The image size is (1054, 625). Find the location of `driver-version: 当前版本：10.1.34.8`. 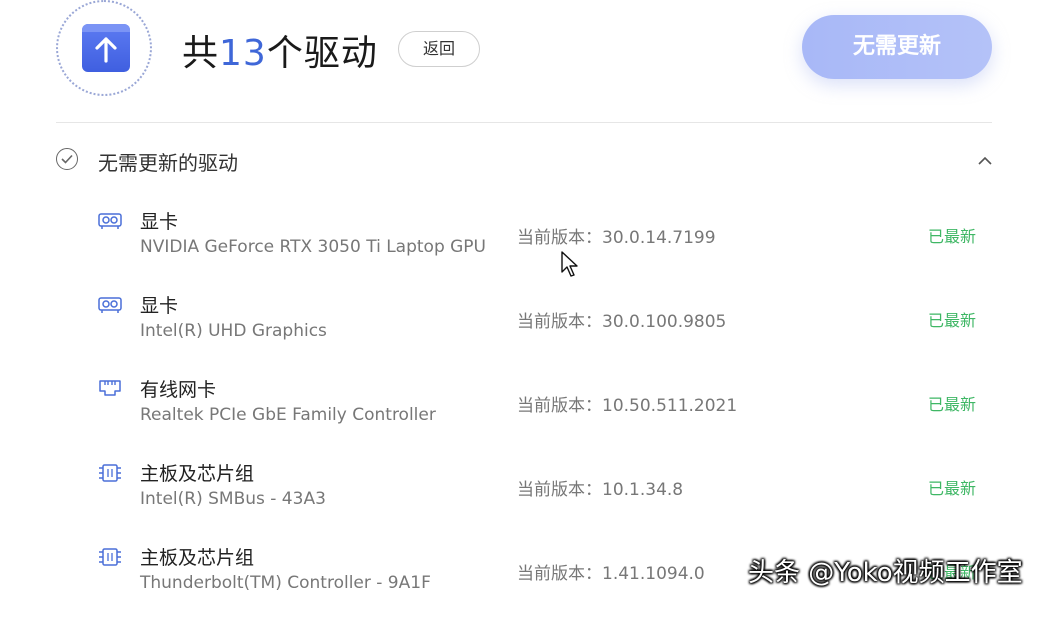

driver-version: 当前版本：10.1.34.8 is located at coordinates (600, 490).